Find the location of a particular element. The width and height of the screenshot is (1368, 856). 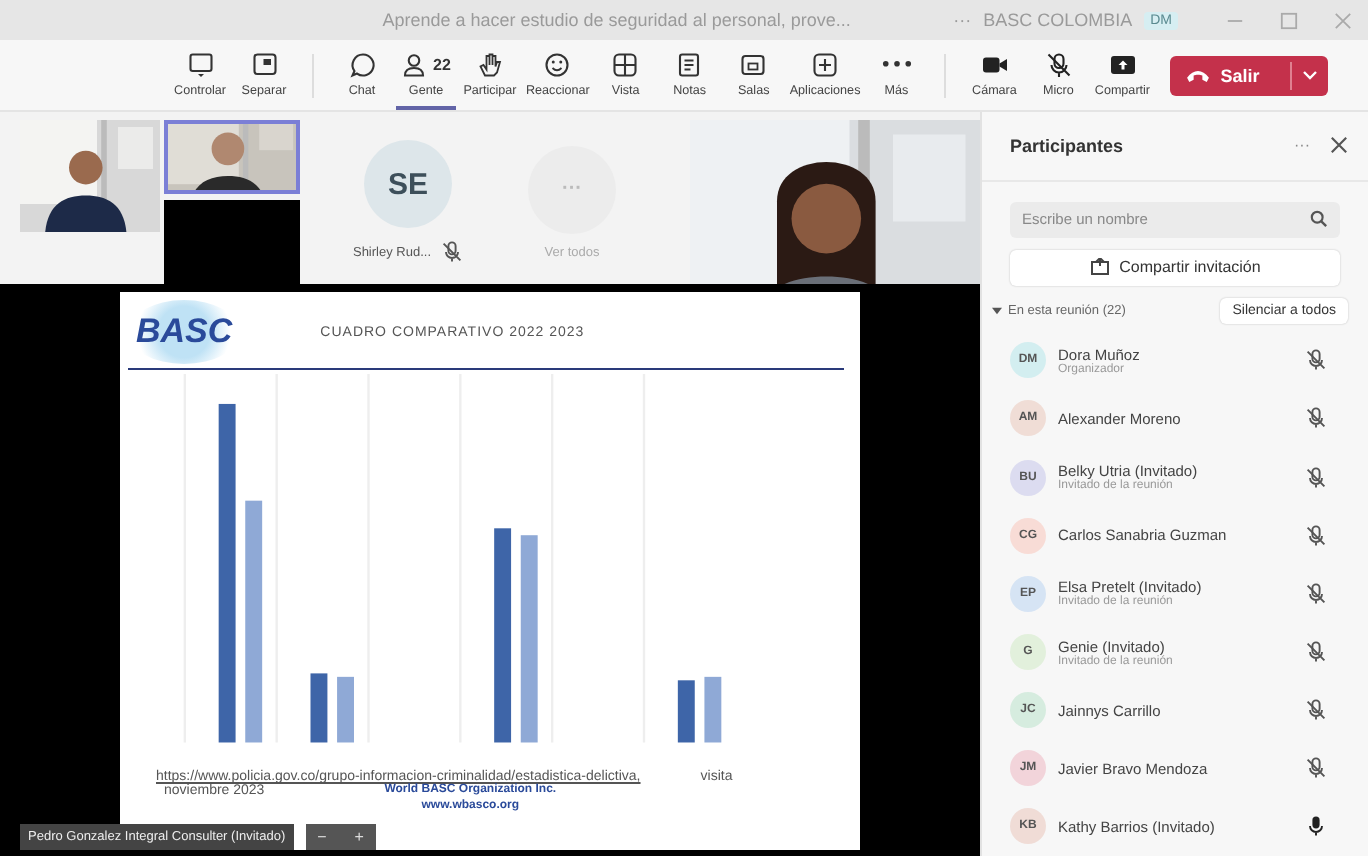

zoom-button: − is located at coordinates (322, 837).